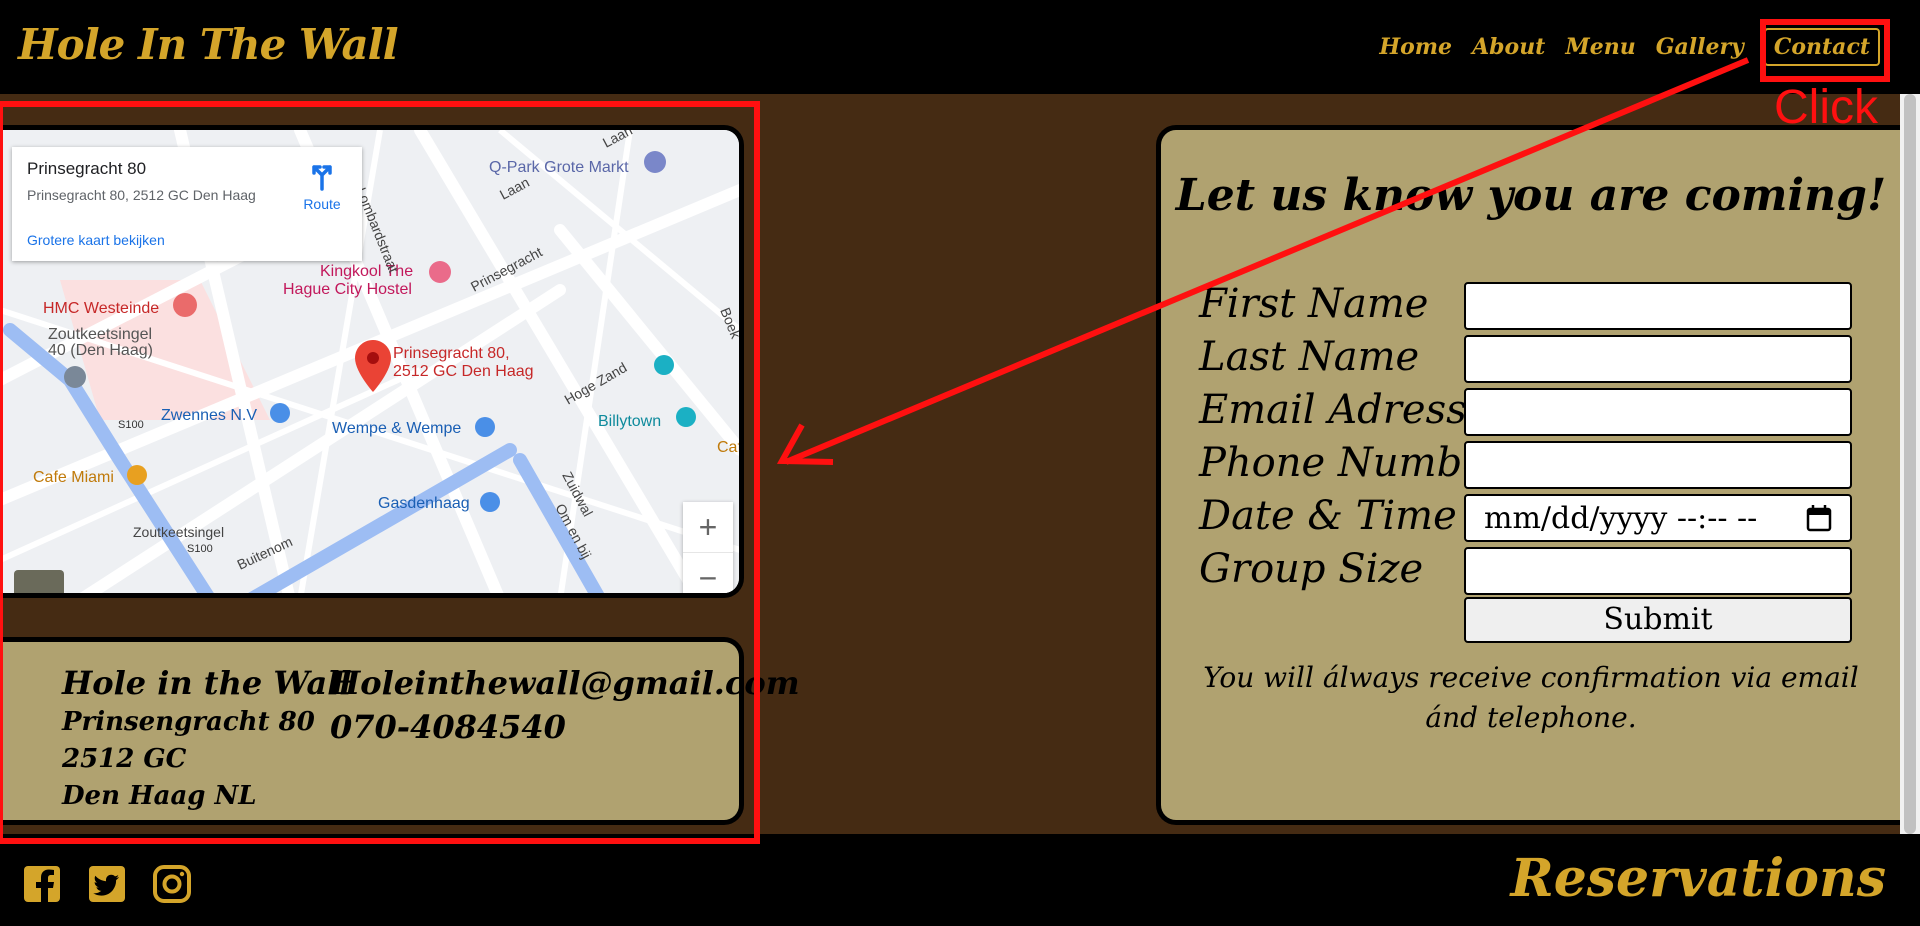 The height and width of the screenshot is (926, 1920). Describe the element at coordinates (396, 428) in the screenshot. I see `svg-text: Wempe & Wempe` at that location.